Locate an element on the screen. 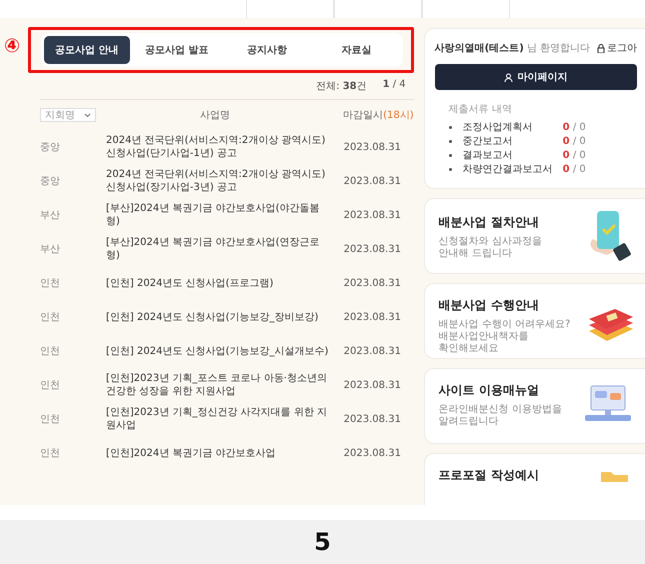  guide-card: 배분사업 수행안내 배분사업 수행이 어려우세요? 배분사업안내책자를 확인해보세요 is located at coordinates (534, 321).